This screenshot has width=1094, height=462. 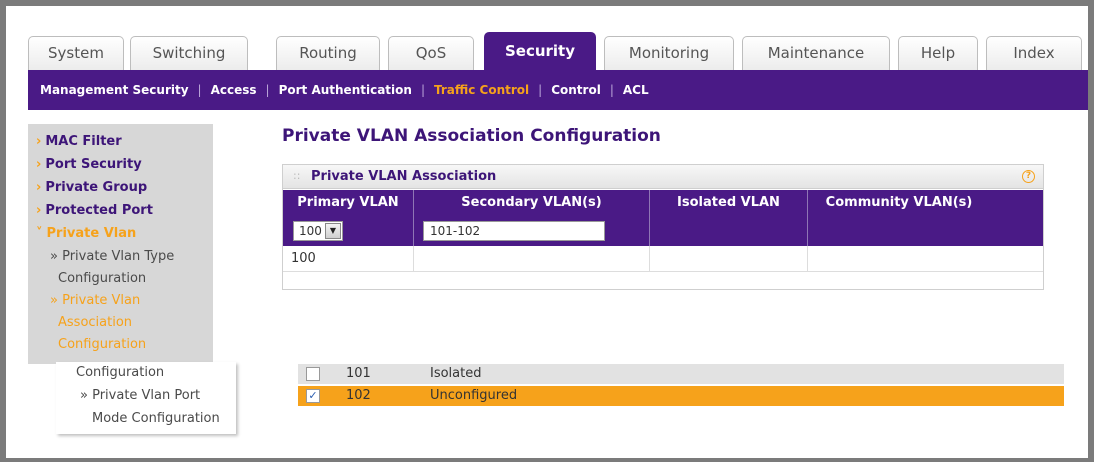 I want to click on col-community-vlans: Community VLAN(s), so click(x=899, y=202).